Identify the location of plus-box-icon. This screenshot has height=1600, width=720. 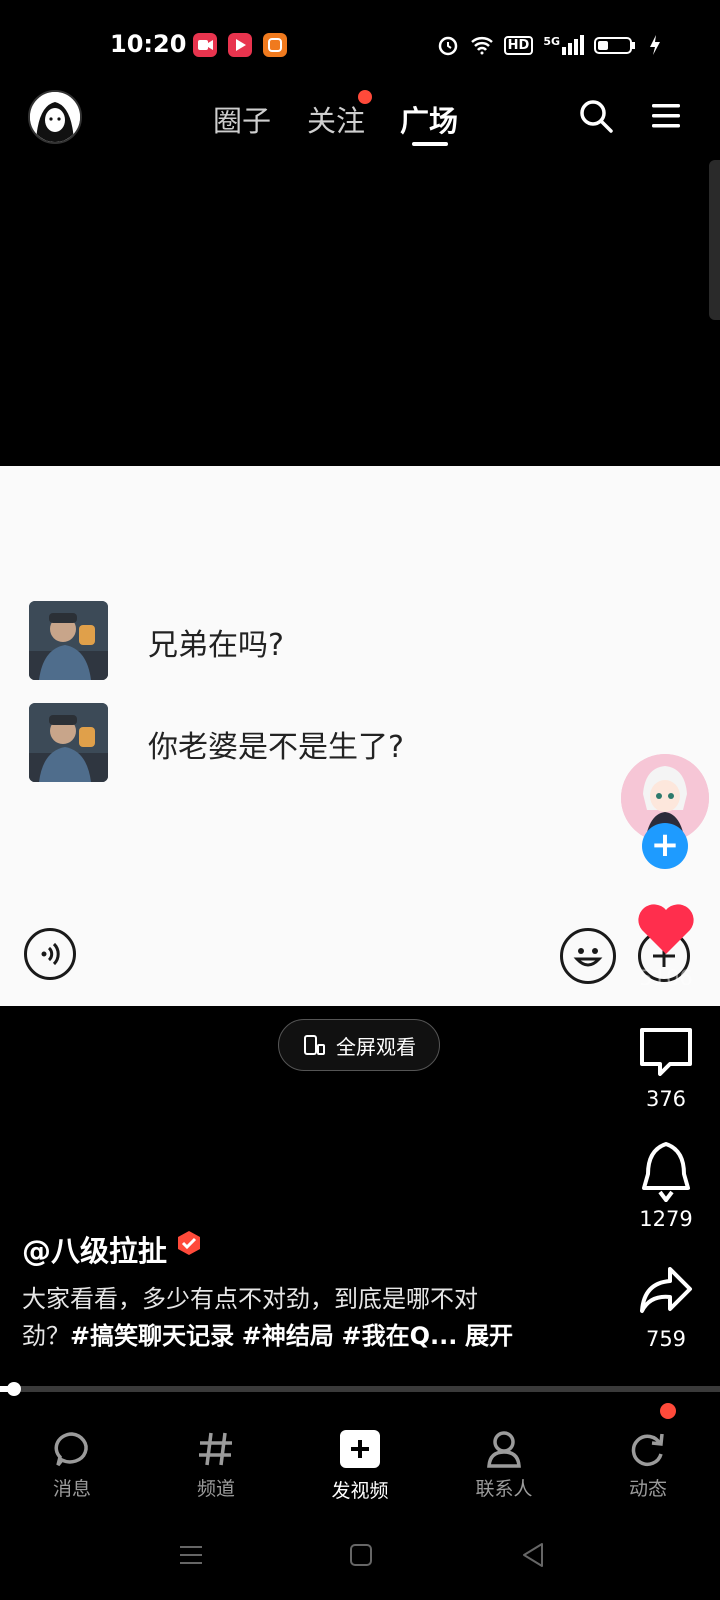
(360, 1449).